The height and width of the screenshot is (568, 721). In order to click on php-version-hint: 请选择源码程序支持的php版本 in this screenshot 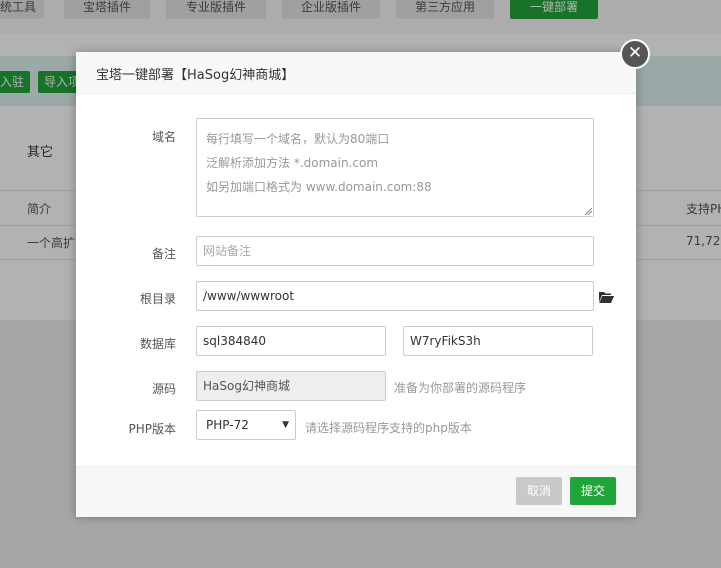, I will do `click(388, 428)`.